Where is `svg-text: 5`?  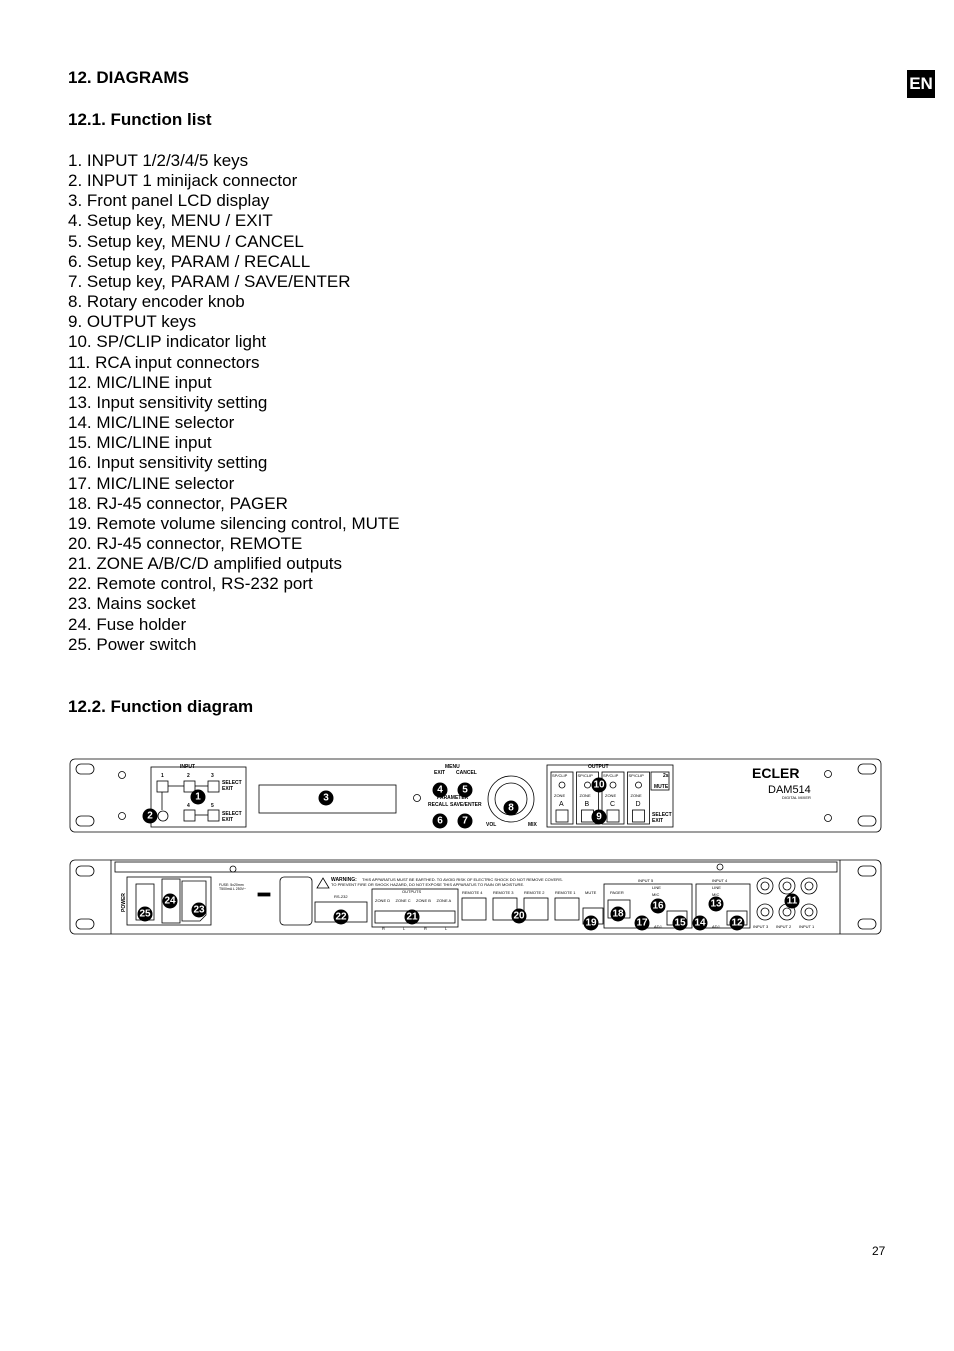 svg-text: 5 is located at coordinates (212, 806).